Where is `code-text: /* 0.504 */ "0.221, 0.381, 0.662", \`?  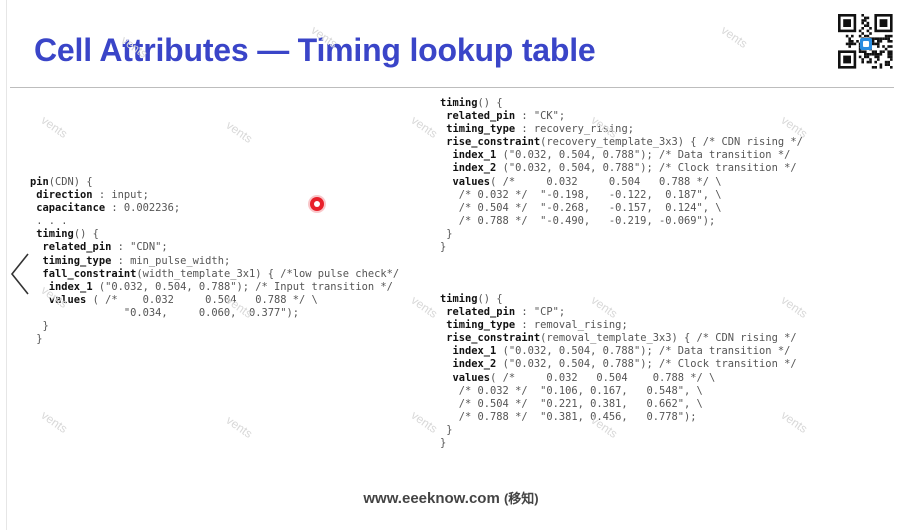
code-text: /* 0.504 */ "0.221, 0.381, 0.662", \ is located at coordinates (571, 403).